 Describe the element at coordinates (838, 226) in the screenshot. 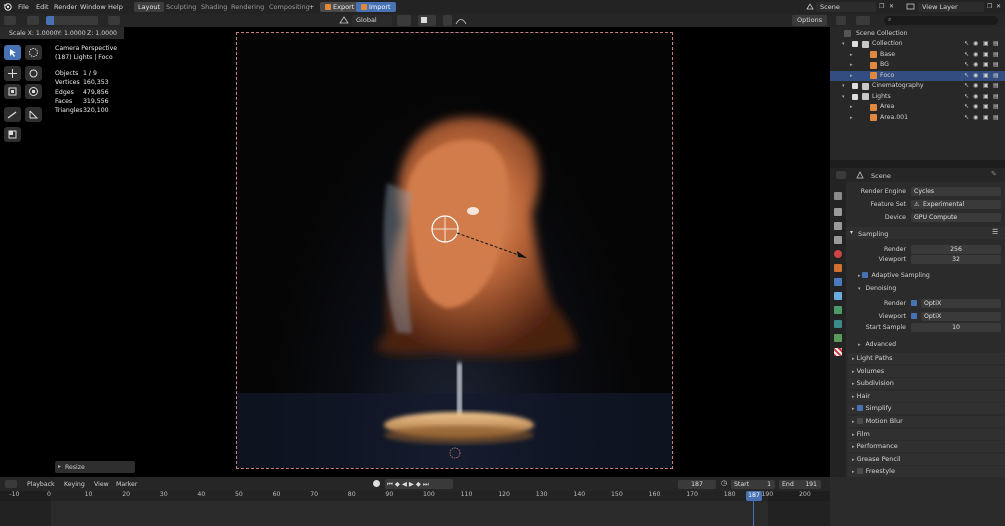

I see `output-tab-icon` at that location.